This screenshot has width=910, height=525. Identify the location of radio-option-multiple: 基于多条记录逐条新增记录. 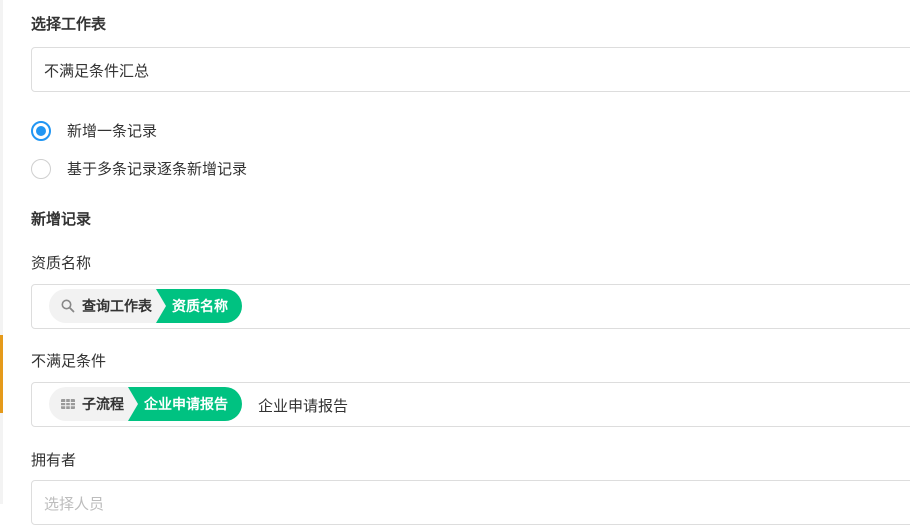
(139, 168).